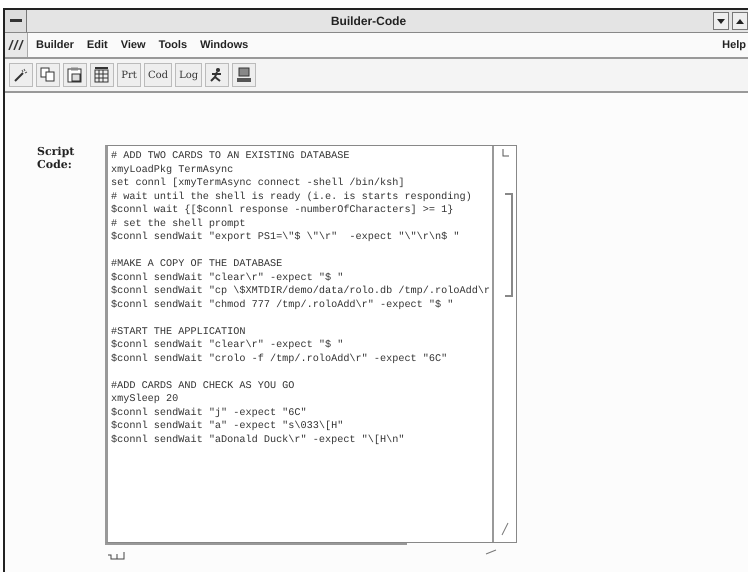  I want to click on code-line: set connl [xmyTermAsync connect -shell /bin/ksh], so click(258, 183).